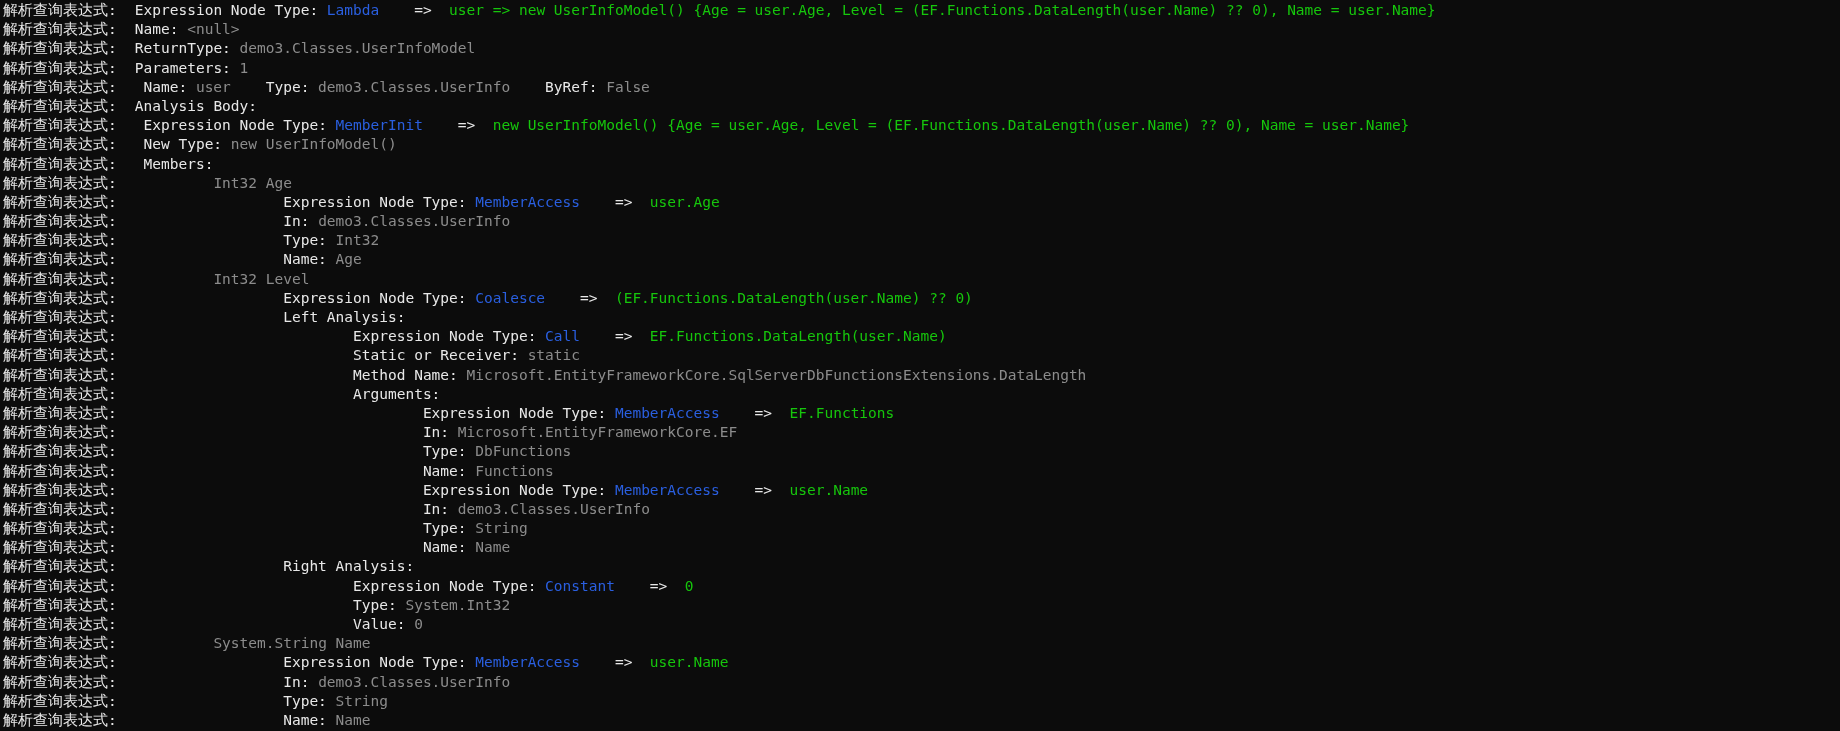 The width and height of the screenshot is (1840, 731). I want to click on field-value: Int32 Level, so click(261, 279).